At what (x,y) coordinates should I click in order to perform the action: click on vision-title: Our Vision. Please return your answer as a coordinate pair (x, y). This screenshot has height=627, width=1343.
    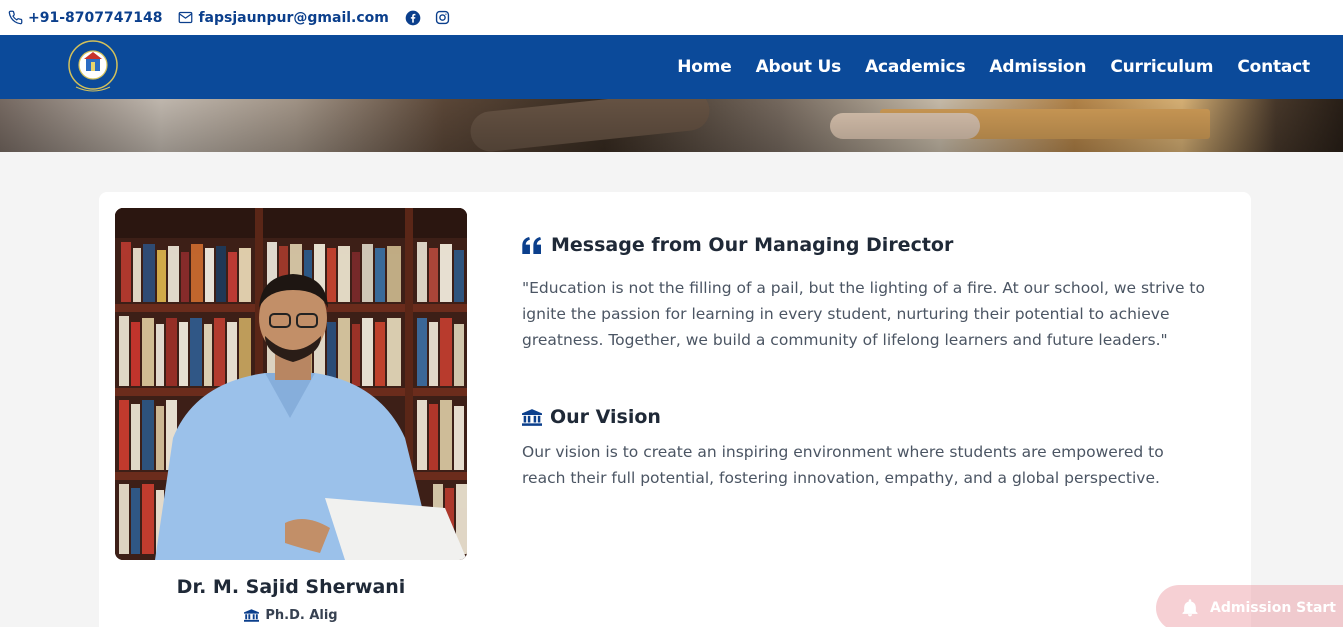
    Looking at the image, I should click on (605, 417).